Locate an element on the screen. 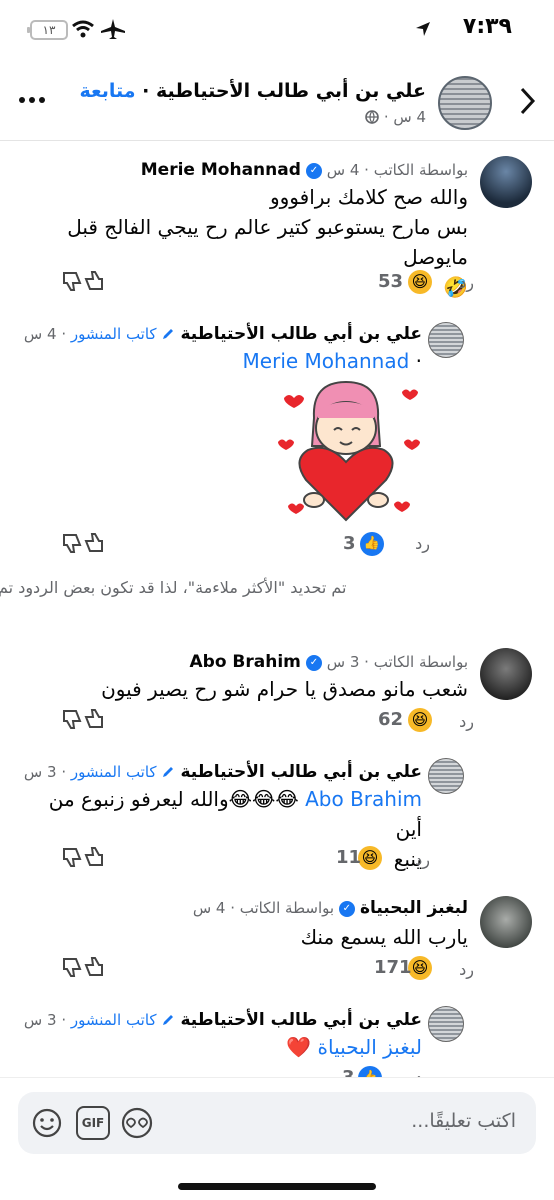 The width and height of the screenshot is (554, 1200). page-name: علي بن أبي طالب الأحتياطية is located at coordinates (291, 91).